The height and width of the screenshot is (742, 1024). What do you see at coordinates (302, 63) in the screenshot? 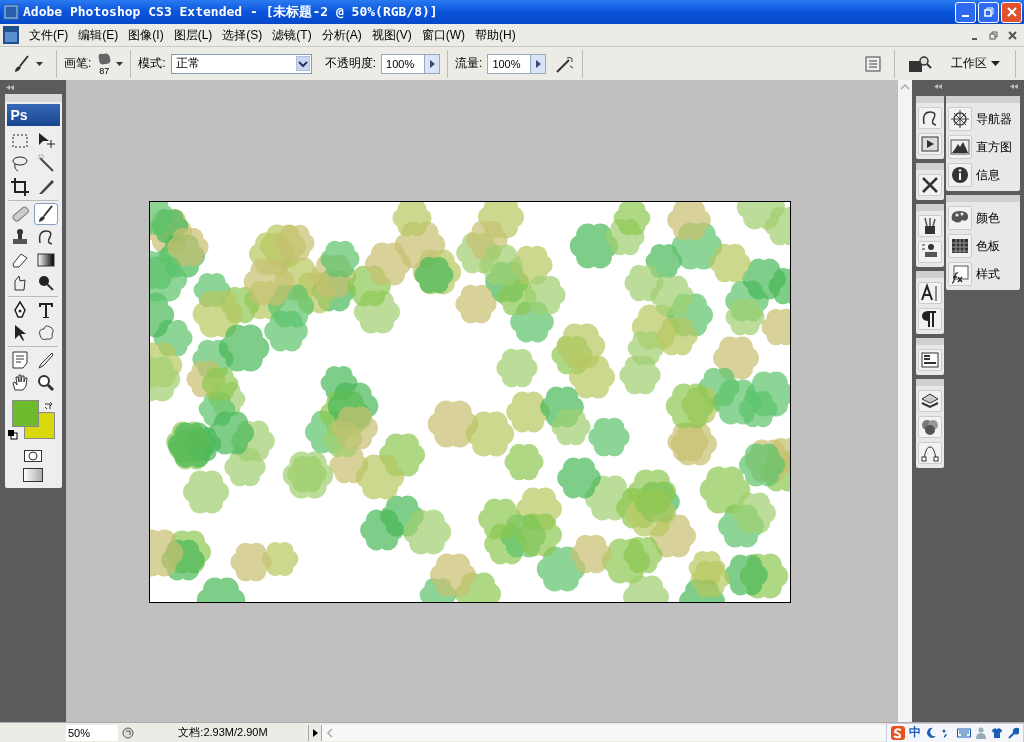
I see `dropdown-arrow-icon` at bounding box center [302, 63].